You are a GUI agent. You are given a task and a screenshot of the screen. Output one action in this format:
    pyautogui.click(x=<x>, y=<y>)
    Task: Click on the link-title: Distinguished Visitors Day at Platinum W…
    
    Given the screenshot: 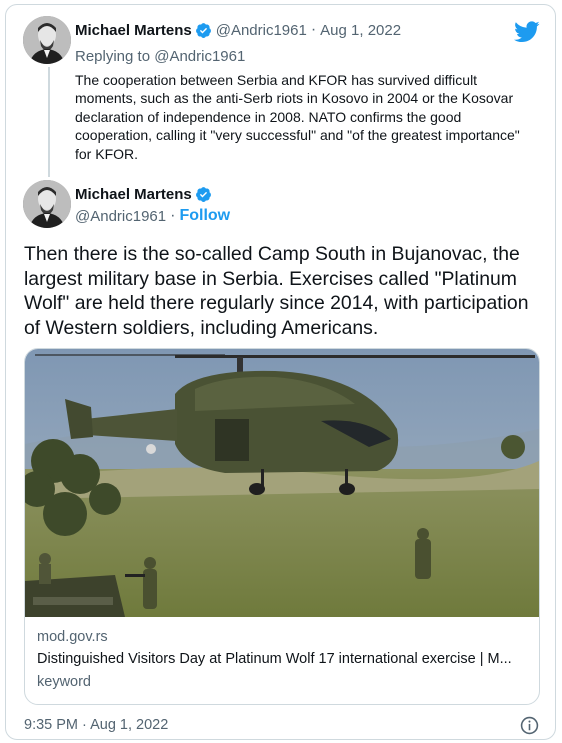 What is the action you would take?
    pyautogui.click(x=282, y=659)
    